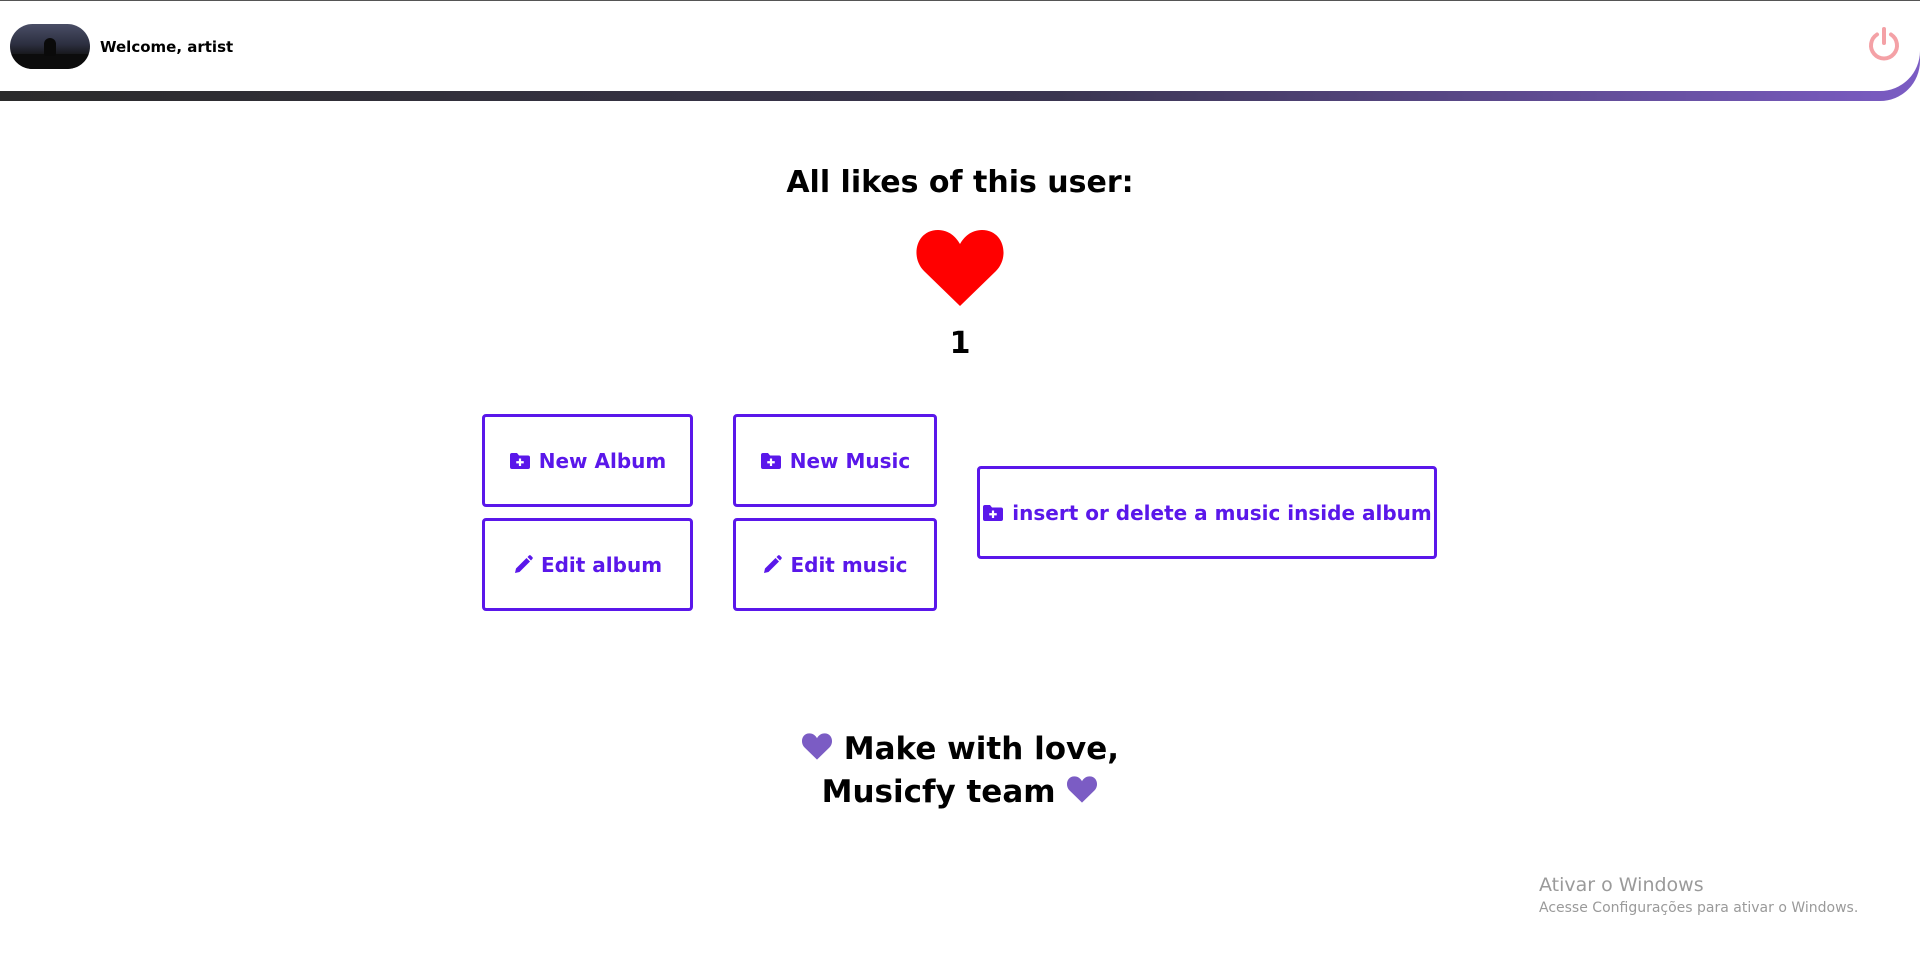  I want to click on welcome-text: Welcome, artist, so click(167, 47).